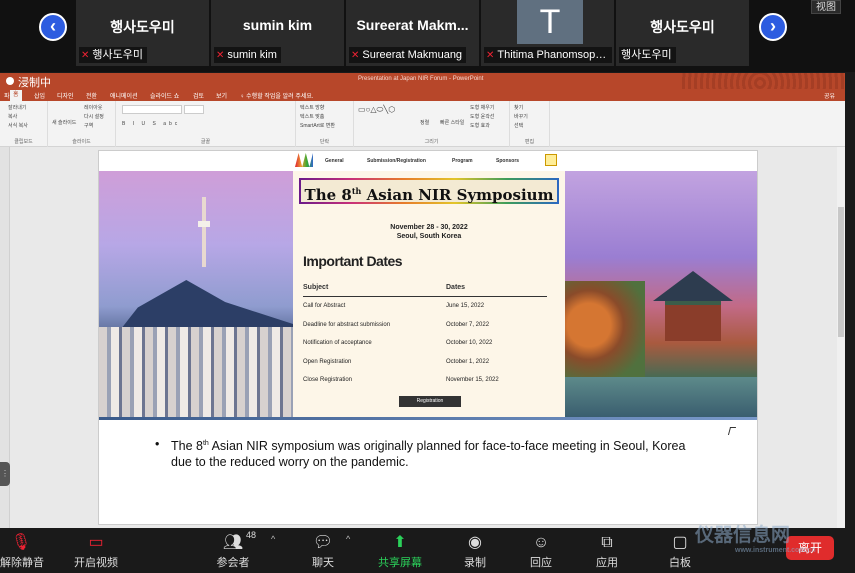 The height and width of the screenshot is (573, 855). Describe the element at coordinates (396, 161) in the screenshot. I see `nav-submission: Submission/Registration` at that location.